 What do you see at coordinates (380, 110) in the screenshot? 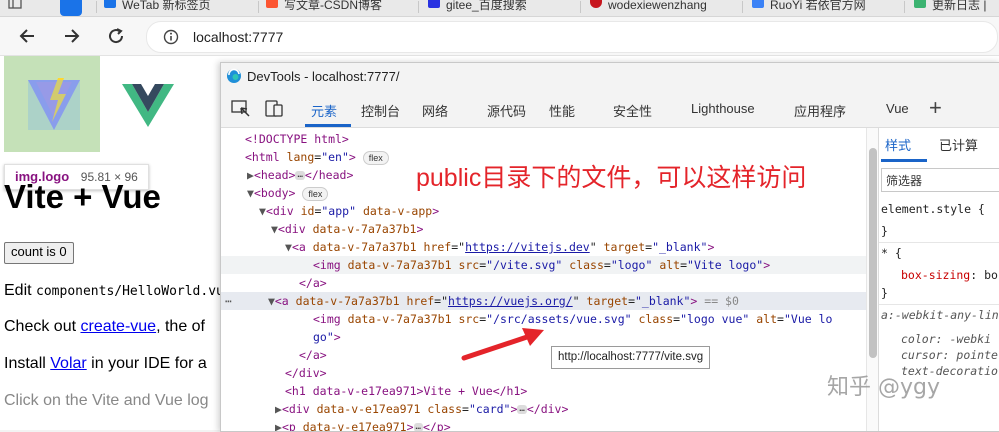
I see `tab-console: 控制台` at bounding box center [380, 110].